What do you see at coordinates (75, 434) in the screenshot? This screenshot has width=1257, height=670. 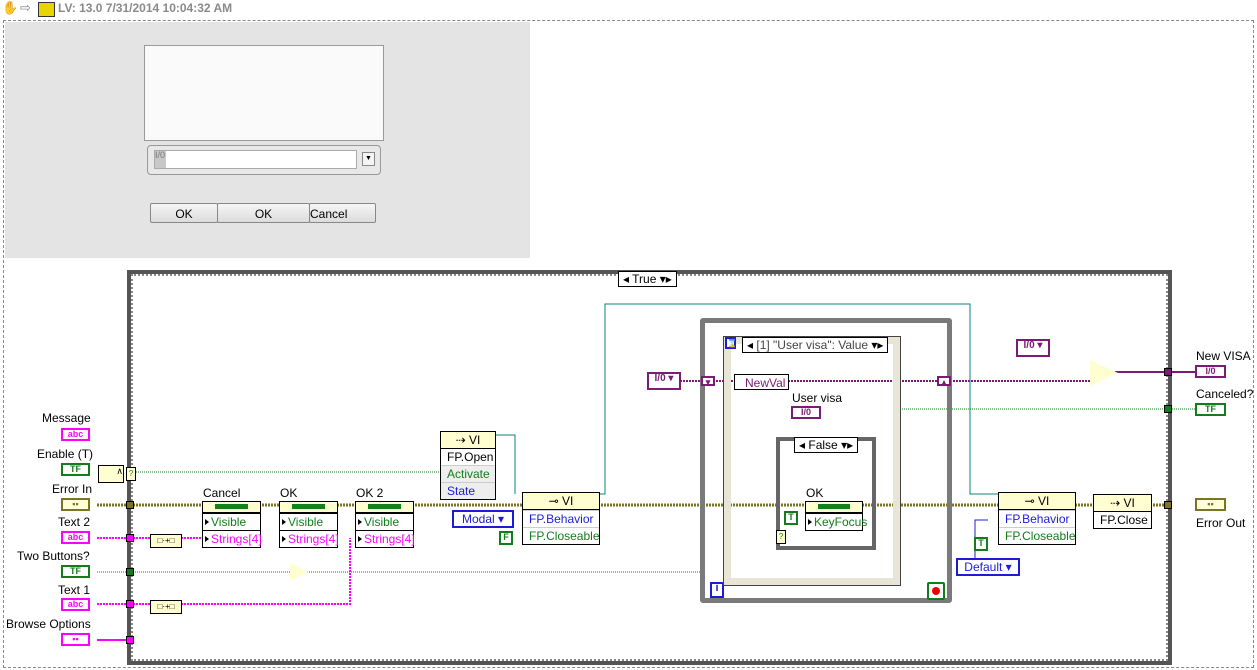 I see `message-terminal: abc` at bounding box center [75, 434].